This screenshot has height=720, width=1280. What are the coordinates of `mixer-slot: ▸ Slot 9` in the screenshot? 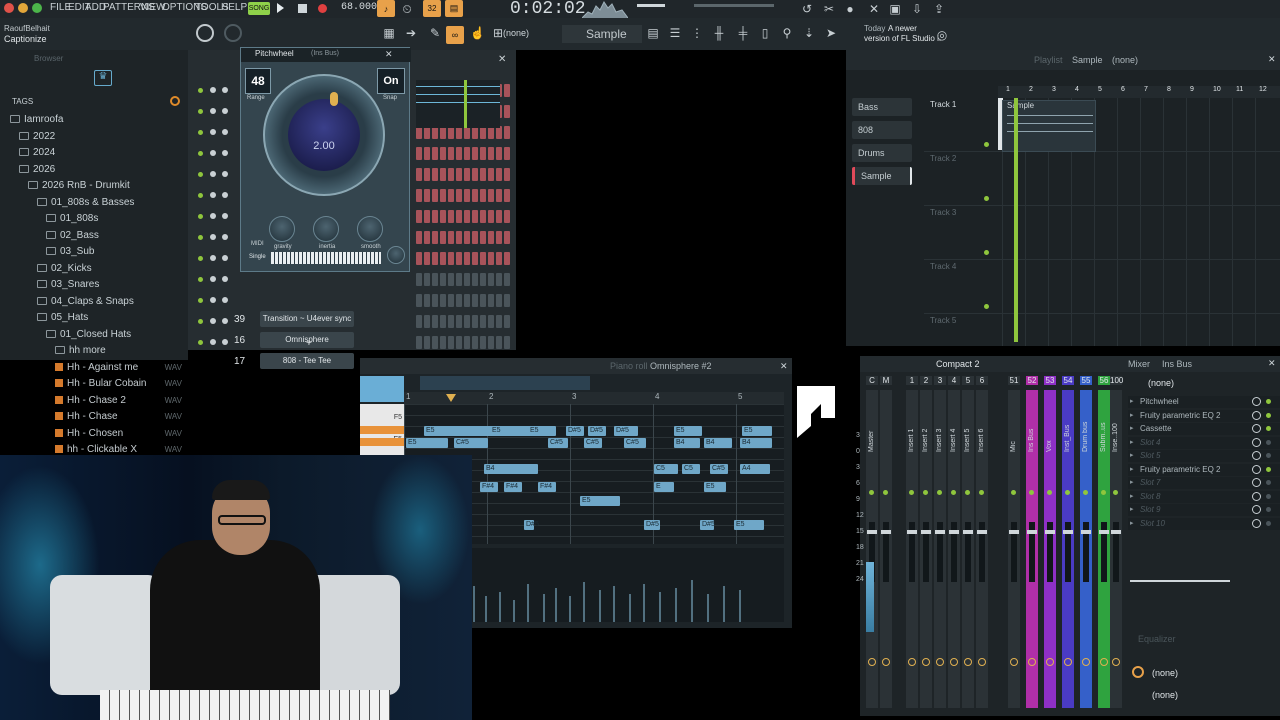 It's located at (1204, 510).